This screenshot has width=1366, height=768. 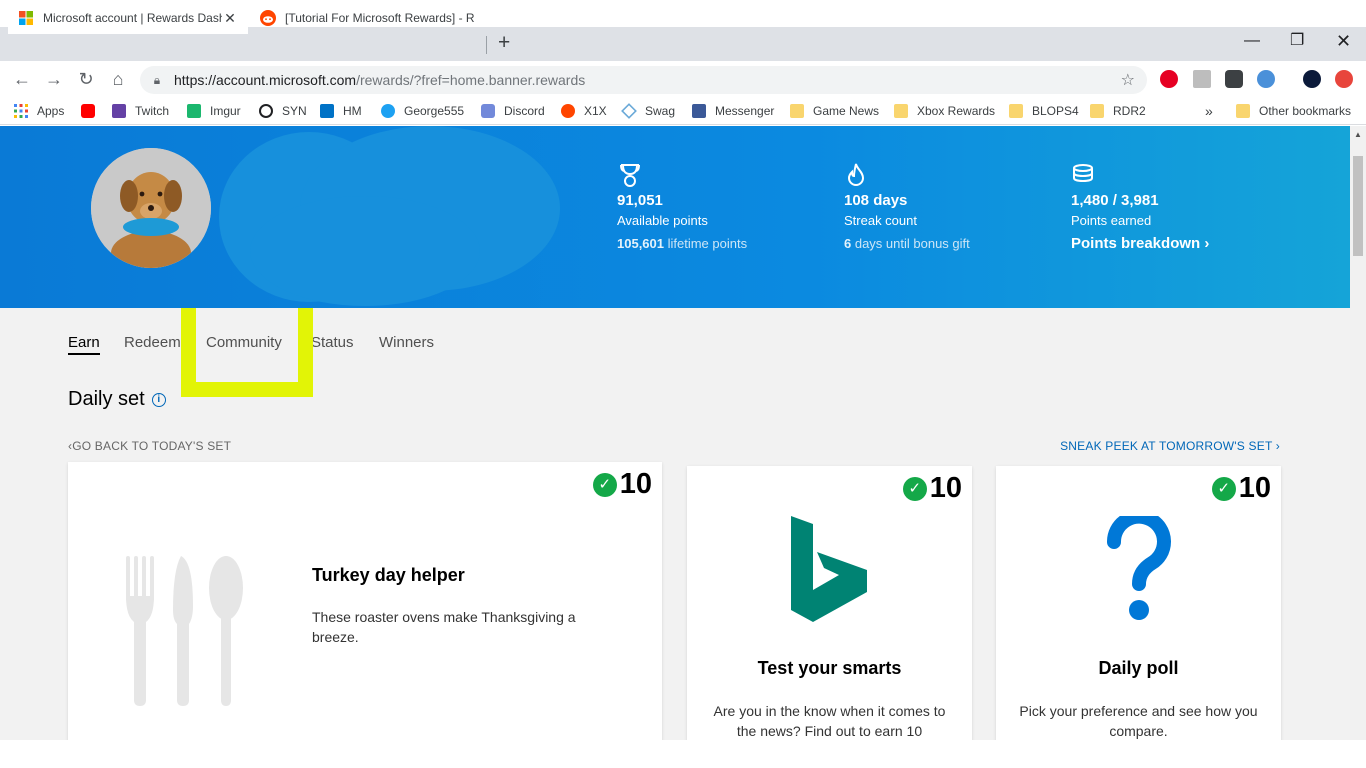 What do you see at coordinates (327, 111) in the screenshot?
I see `outlook-icon` at bounding box center [327, 111].